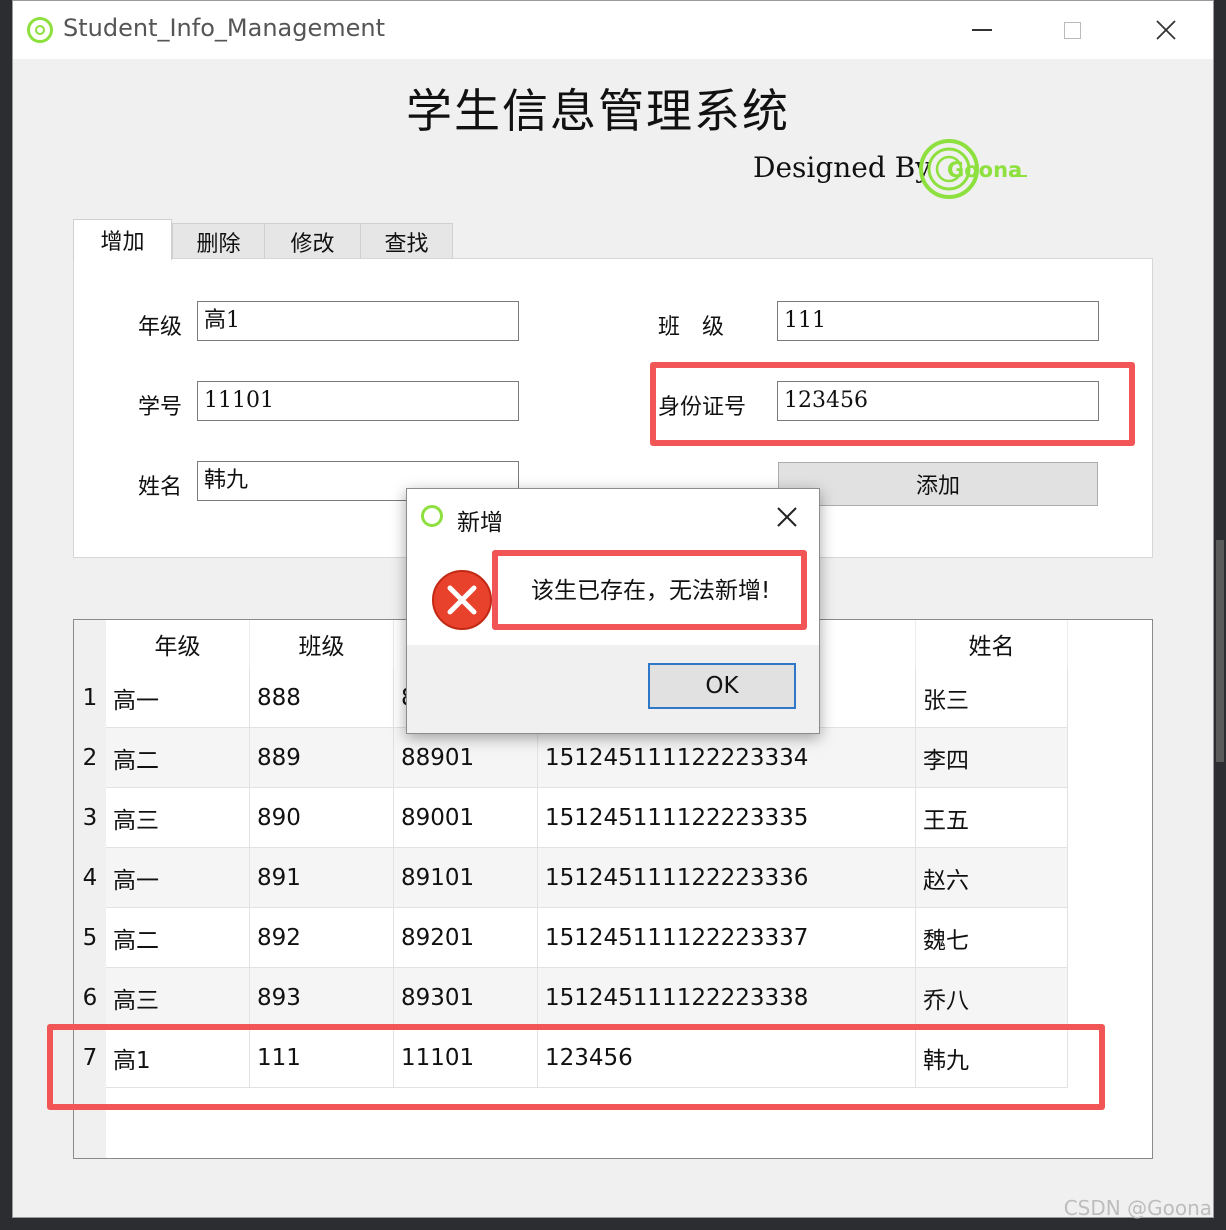  I want to click on header-grade: 年级, so click(178, 644).